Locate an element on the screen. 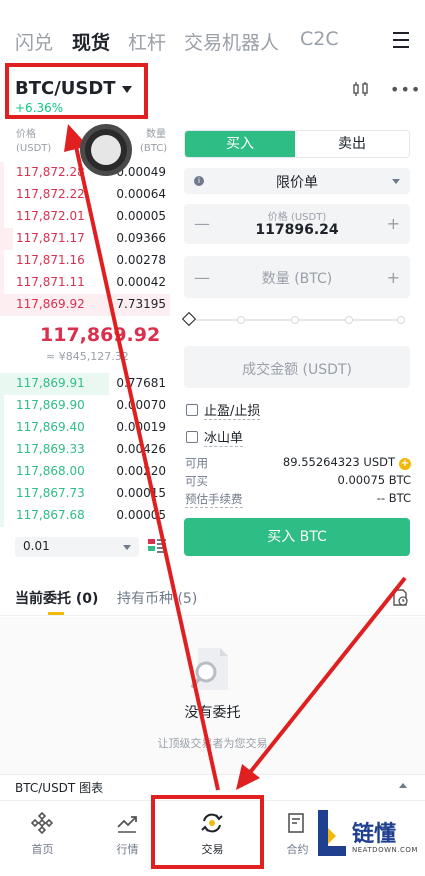  bid-qty: 0.00070 is located at coordinates (141, 405).